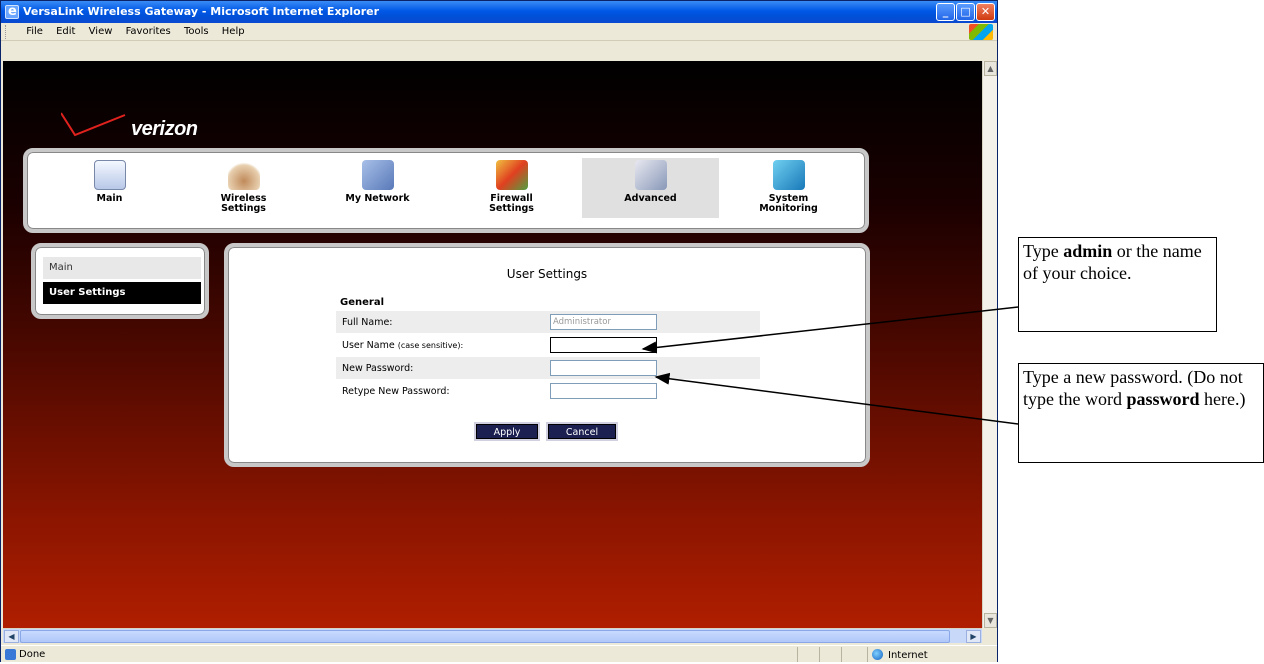 This screenshot has height=664, width=1264. What do you see at coordinates (368, 345) in the screenshot?
I see `user-name-label-text: User Name` at bounding box center [368, 345].